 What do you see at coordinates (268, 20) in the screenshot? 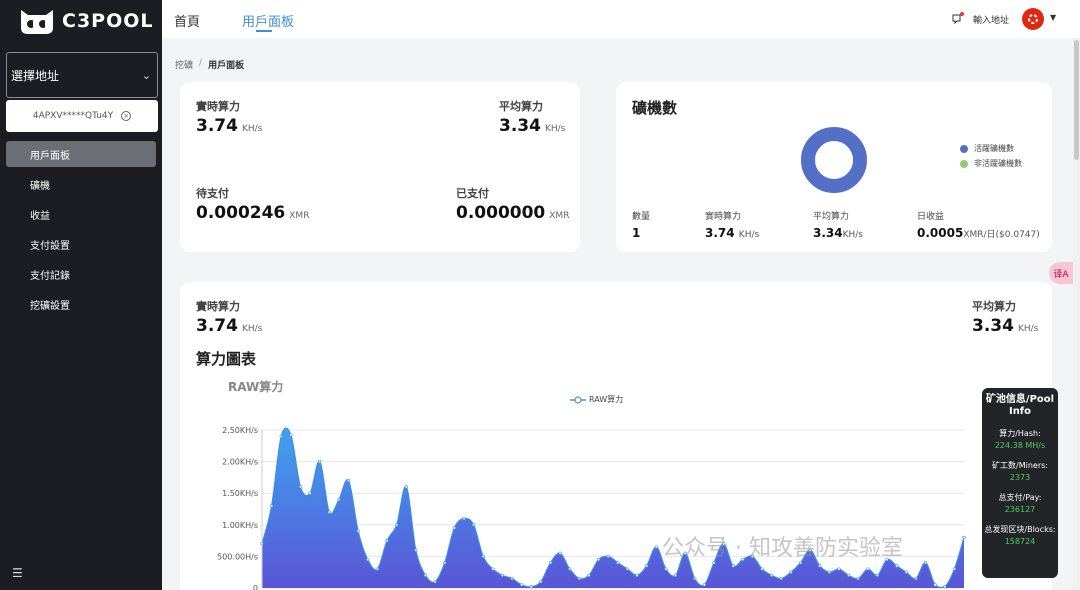
I see `tab-dashboard: 用戶面板` at bounding box center [268, 20].